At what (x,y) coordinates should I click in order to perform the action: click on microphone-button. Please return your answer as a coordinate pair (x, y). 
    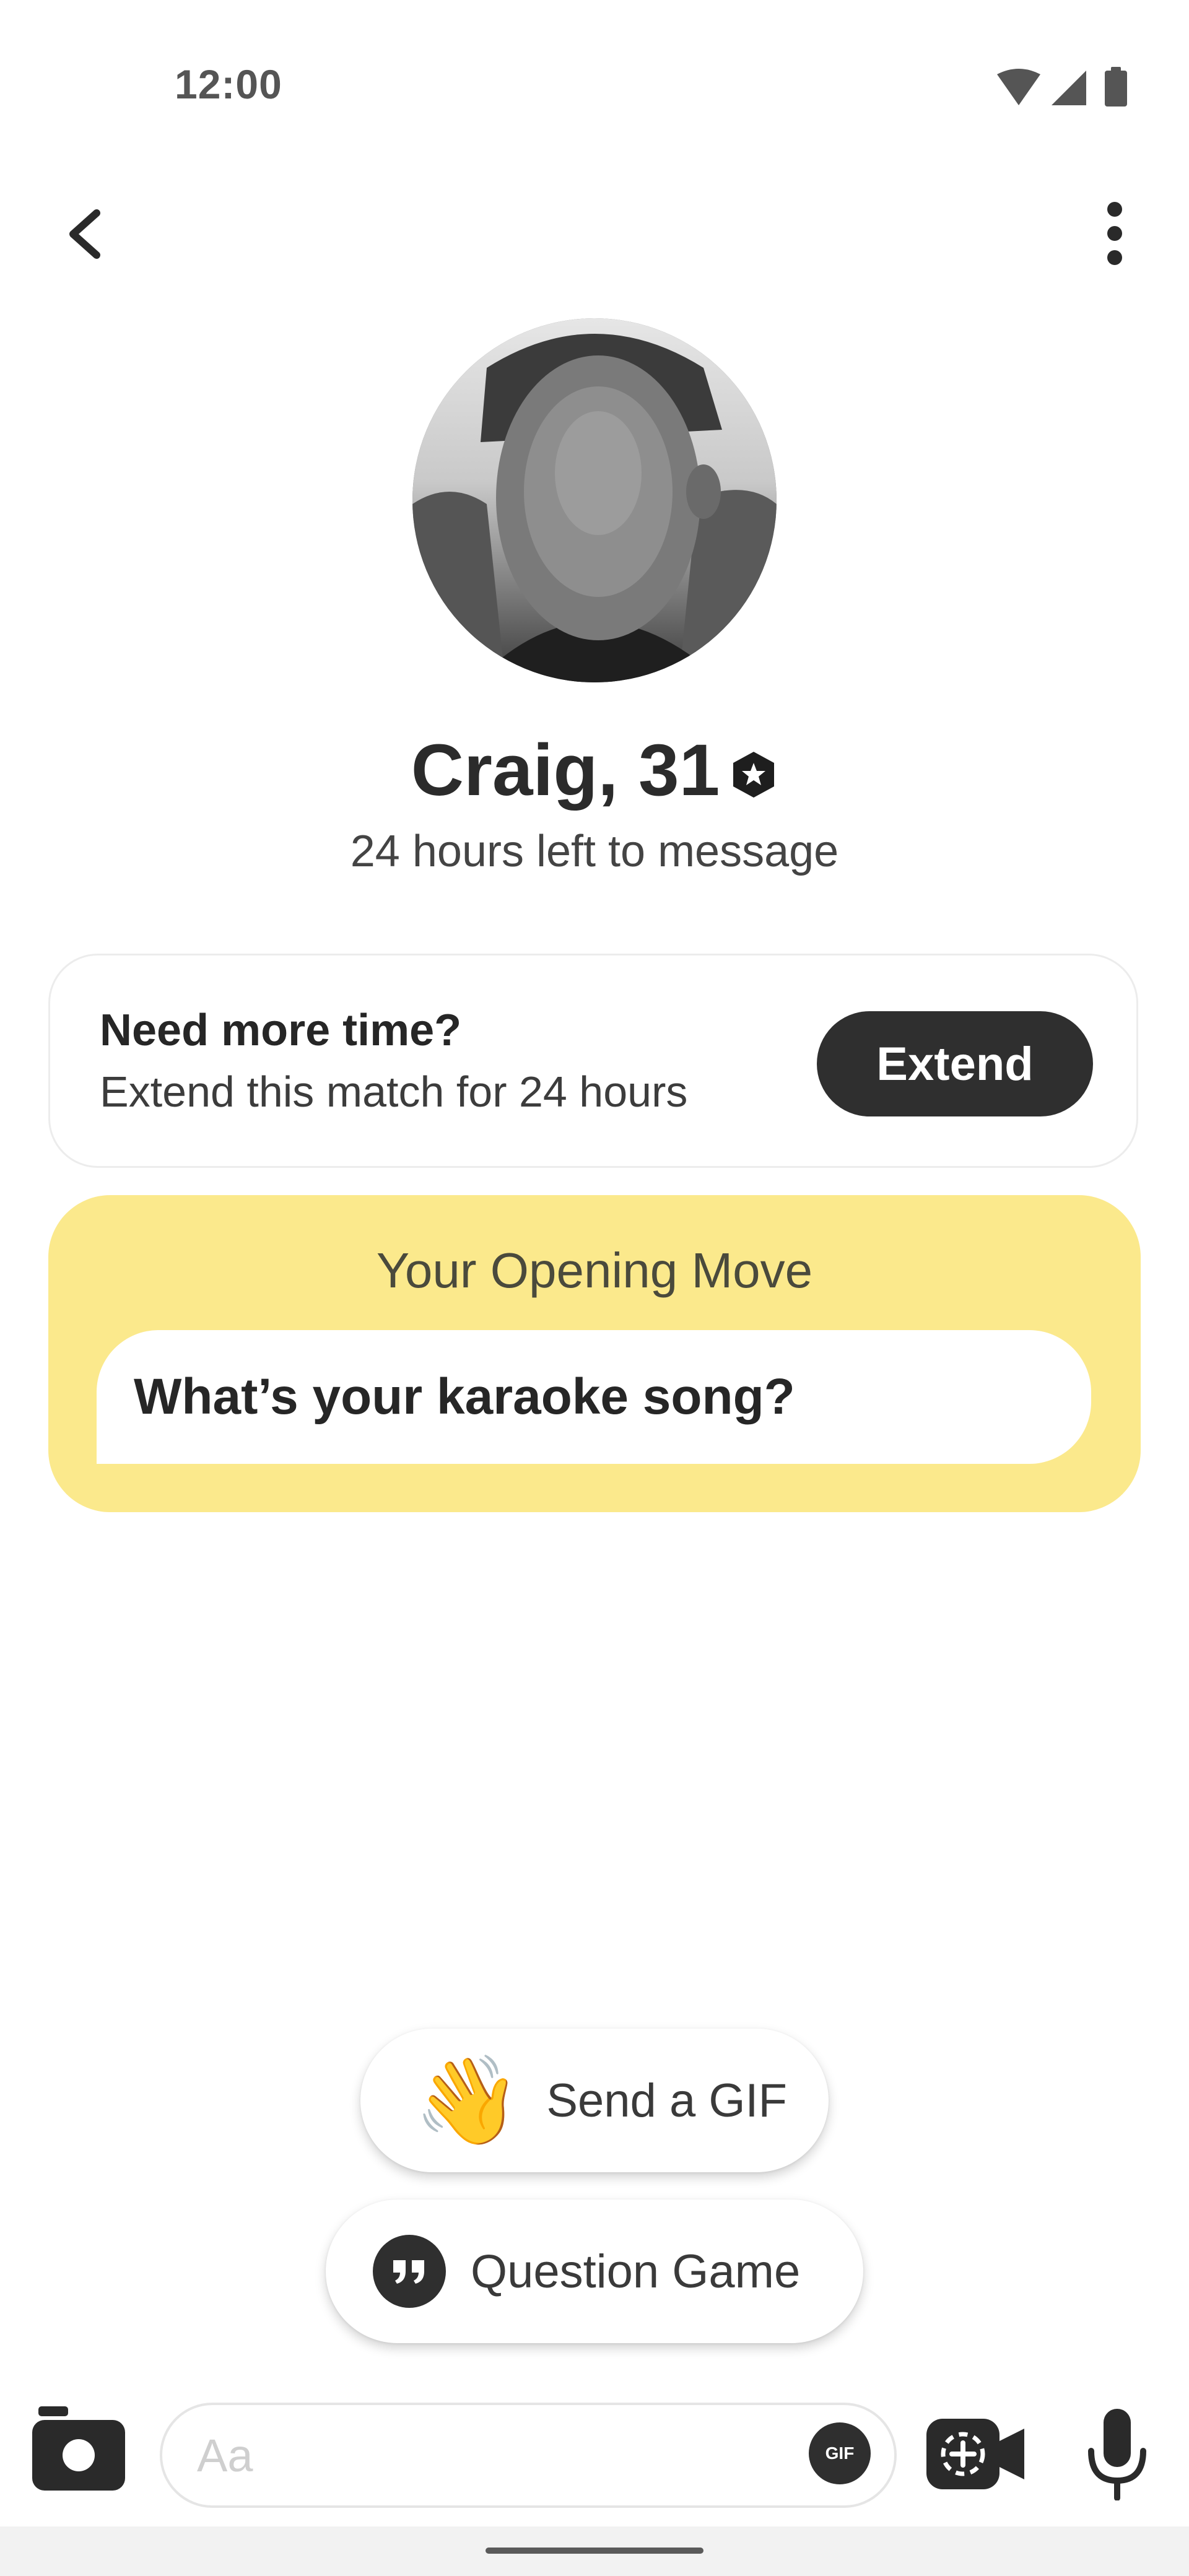
    Looking at the image, I should click on (1117, 2455).